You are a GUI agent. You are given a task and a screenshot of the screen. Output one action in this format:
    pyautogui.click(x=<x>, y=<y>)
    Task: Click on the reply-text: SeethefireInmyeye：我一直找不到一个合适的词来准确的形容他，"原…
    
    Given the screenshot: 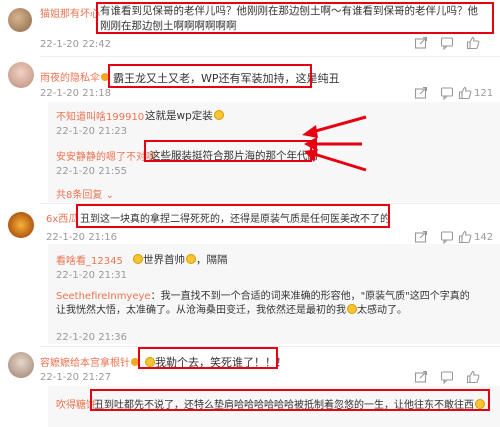 What is the action you would take?
    pyautogui.click(x=263, y=303)
    